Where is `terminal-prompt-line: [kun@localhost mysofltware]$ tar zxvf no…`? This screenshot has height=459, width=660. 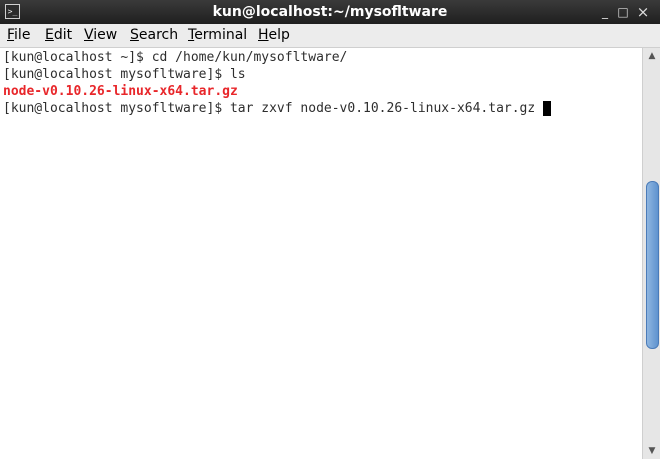 terminal-prompt-line: [kun@localhost mysofltware]$ tar zxvf no… is located at coordinates (273, 108).